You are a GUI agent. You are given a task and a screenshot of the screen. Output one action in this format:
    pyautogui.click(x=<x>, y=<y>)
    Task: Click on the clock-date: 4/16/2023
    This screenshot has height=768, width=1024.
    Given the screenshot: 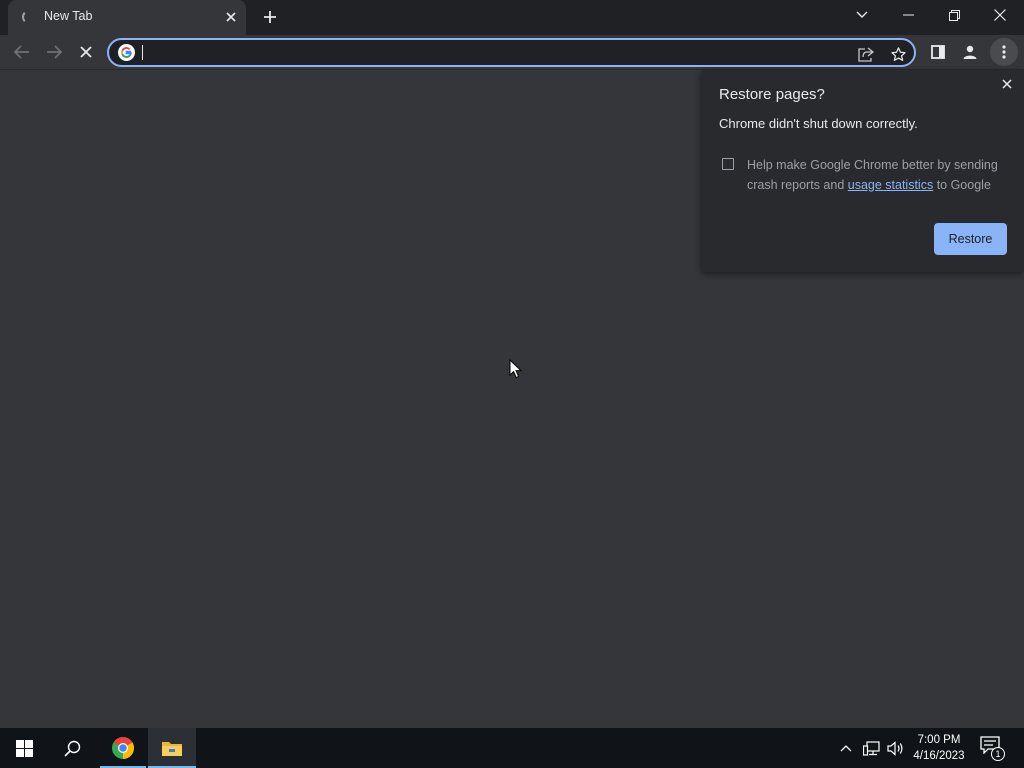 What is the action you would take?
    pyautogui.click(x=939, y=756)
    